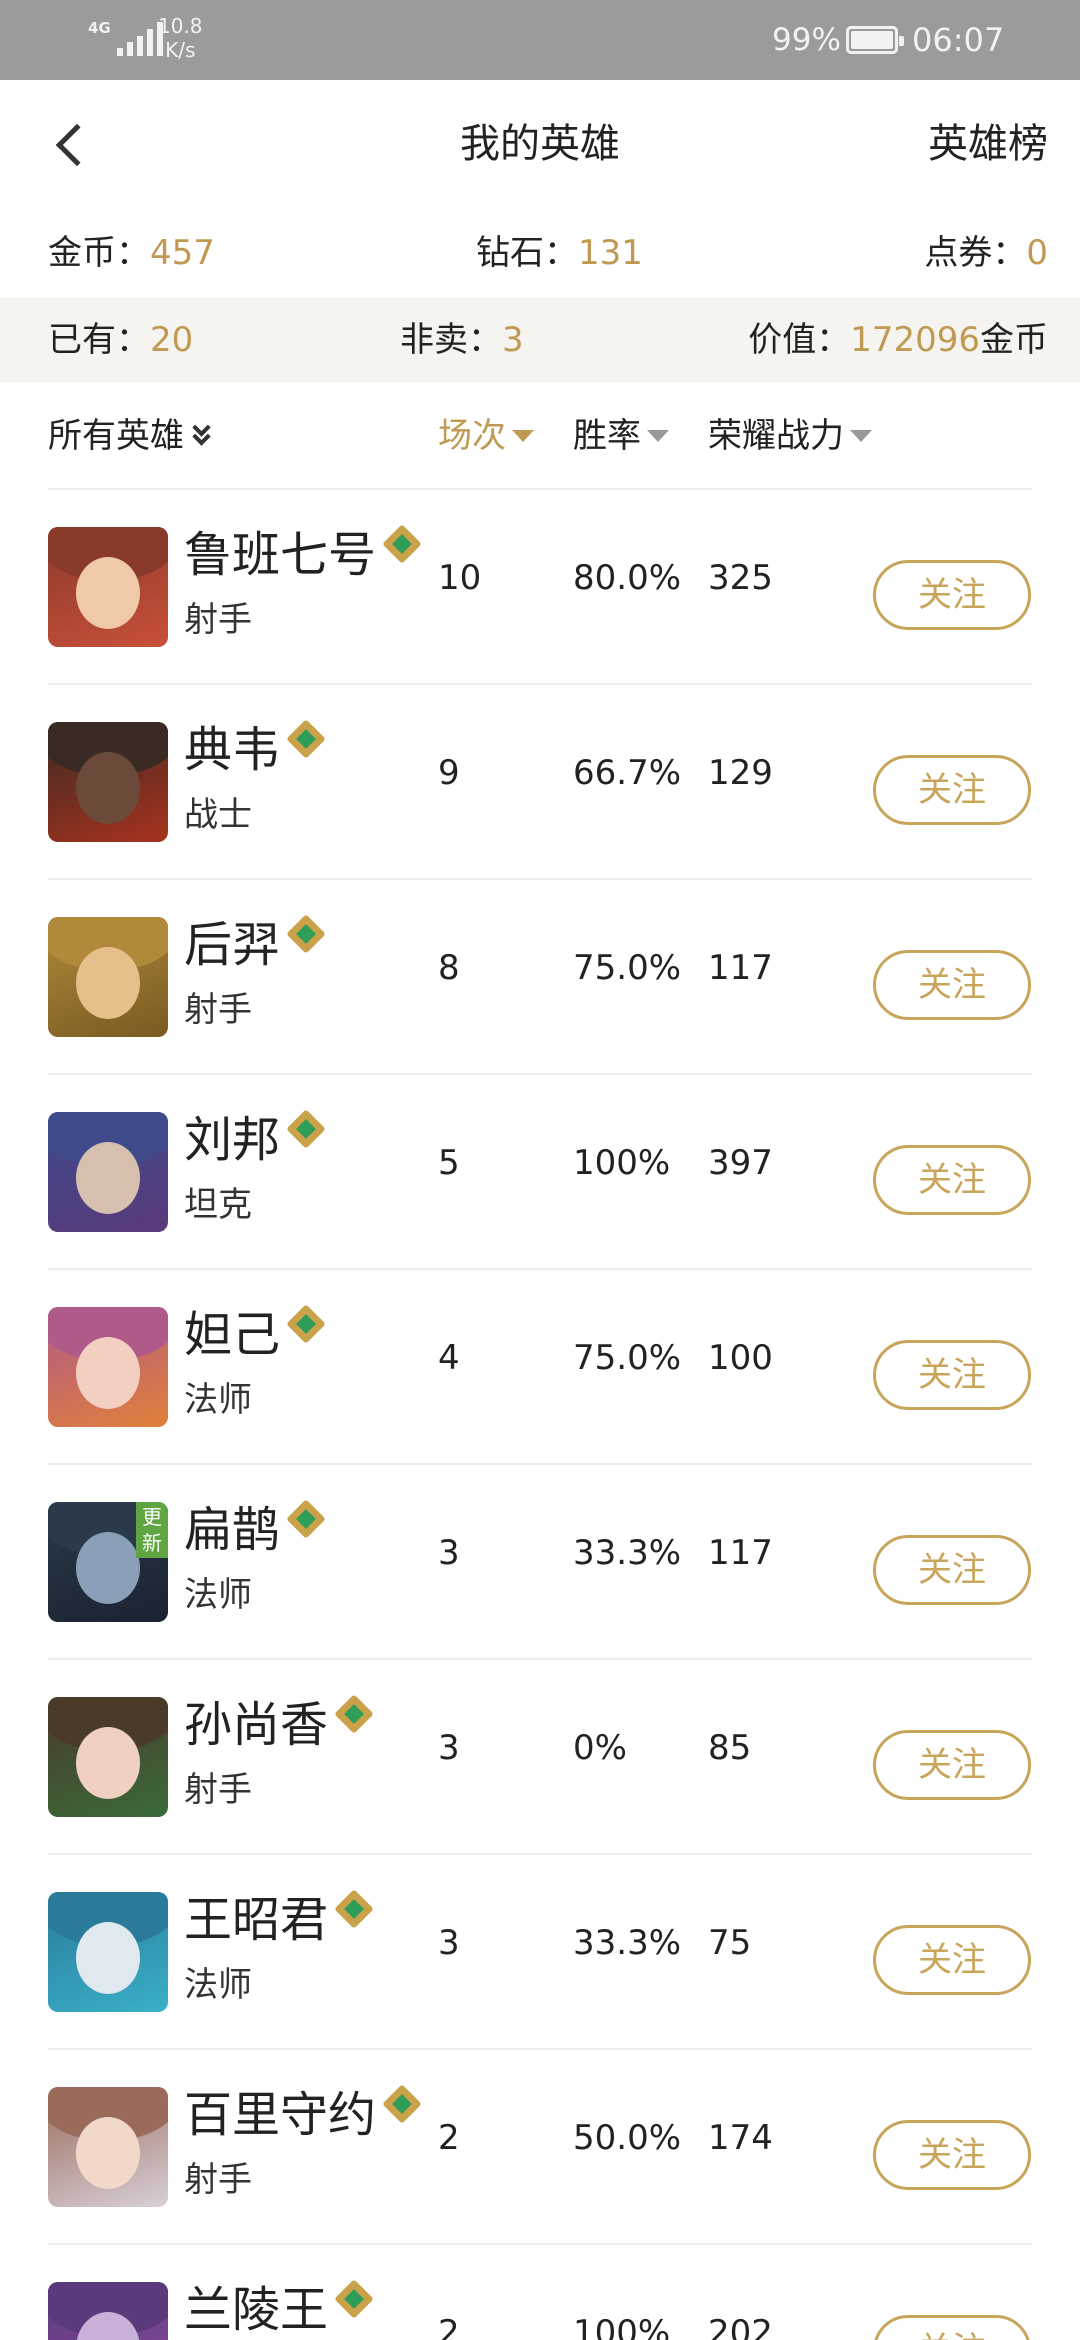  What do you see at coordinates (256, 1920) in the screenshot?
I see `hero-name: 王昭君` at bounding box center [256, 1920].